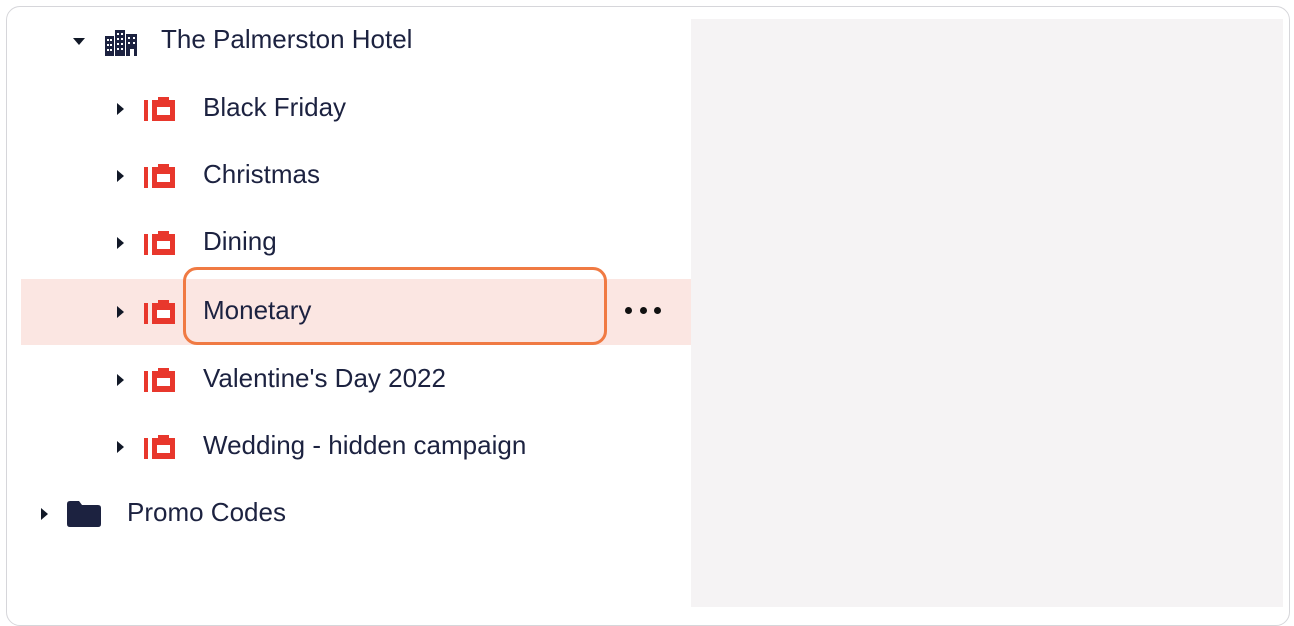  Describe the element at coordinates (262, 174) in the screenshot. I see `tree-node-label: Christmas` at that location.